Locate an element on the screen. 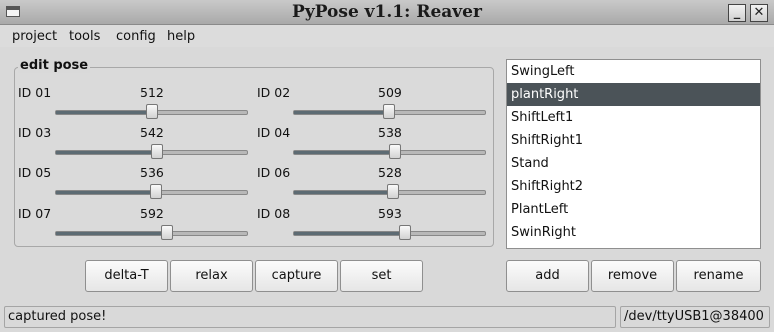 The height and width of the screenshot is (332, 774). menu-tools: tools is located at coordinates (84, 36).